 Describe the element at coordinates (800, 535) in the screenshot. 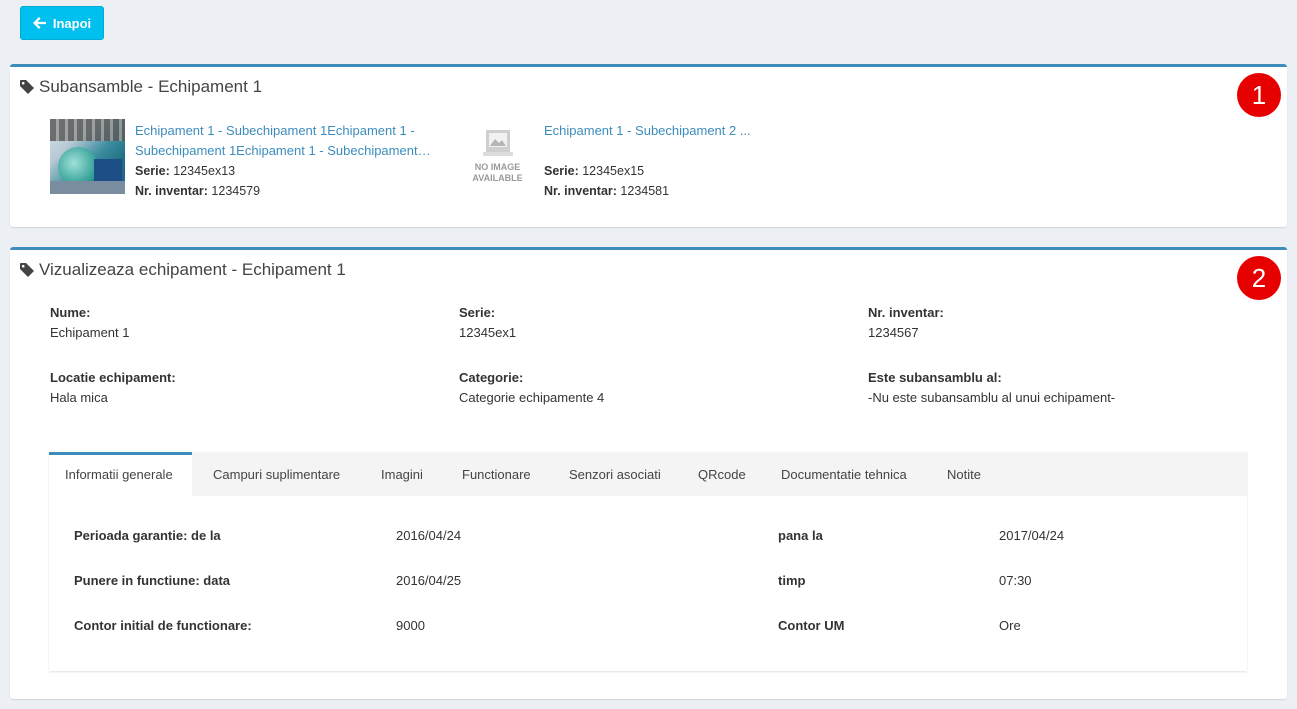

I see `garantie-end-label: pana la` at that location.